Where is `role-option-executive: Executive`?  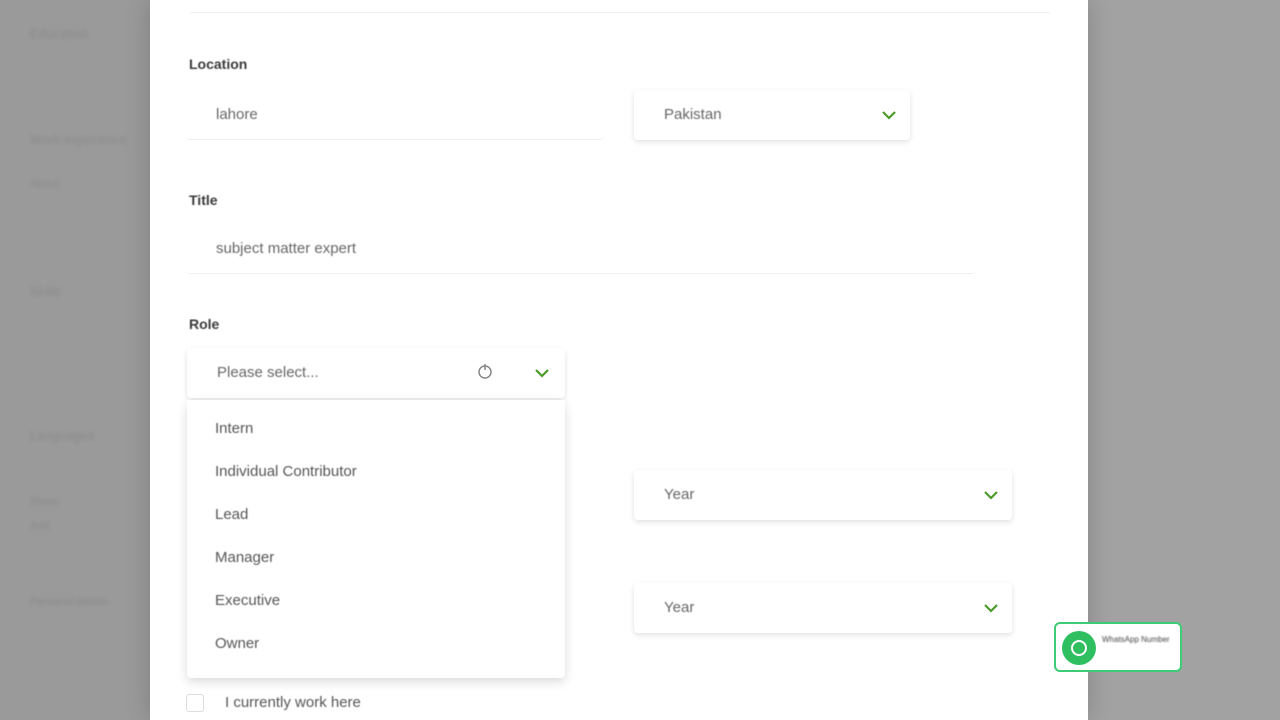 role-option-executive: Executive is located at coordinates (247, 600).